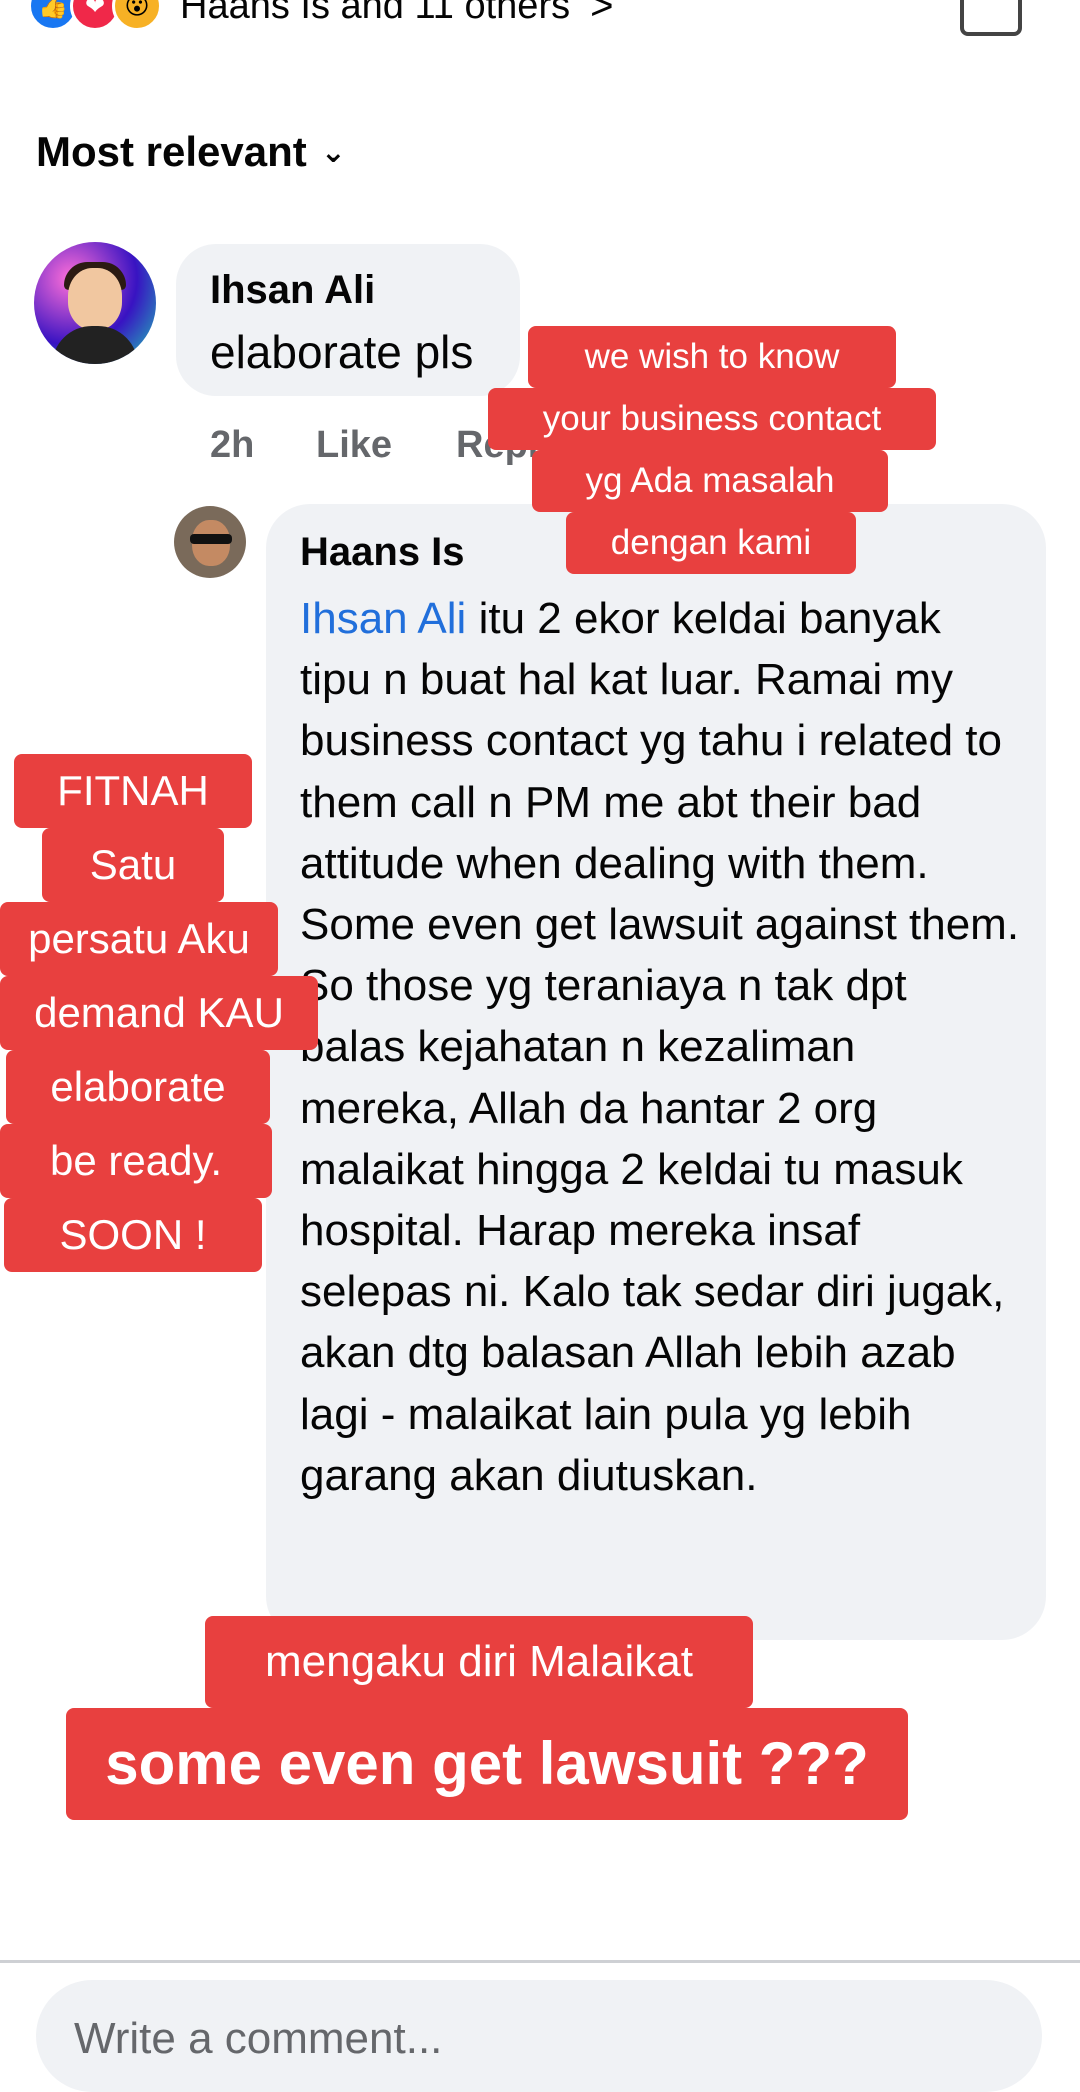 This screenshot has height=2092, width=1080. Describe the element at coordinates (232, 445) in the screenshot. I see `comment-time: 2h` at that location.